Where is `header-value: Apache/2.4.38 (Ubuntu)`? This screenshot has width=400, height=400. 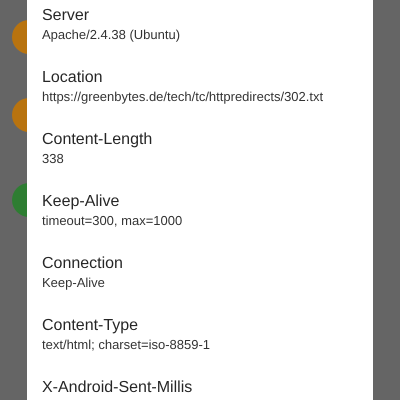 header-value: Apache/2.4.38 (Ubuntu) is located at coordinates (112, 35).